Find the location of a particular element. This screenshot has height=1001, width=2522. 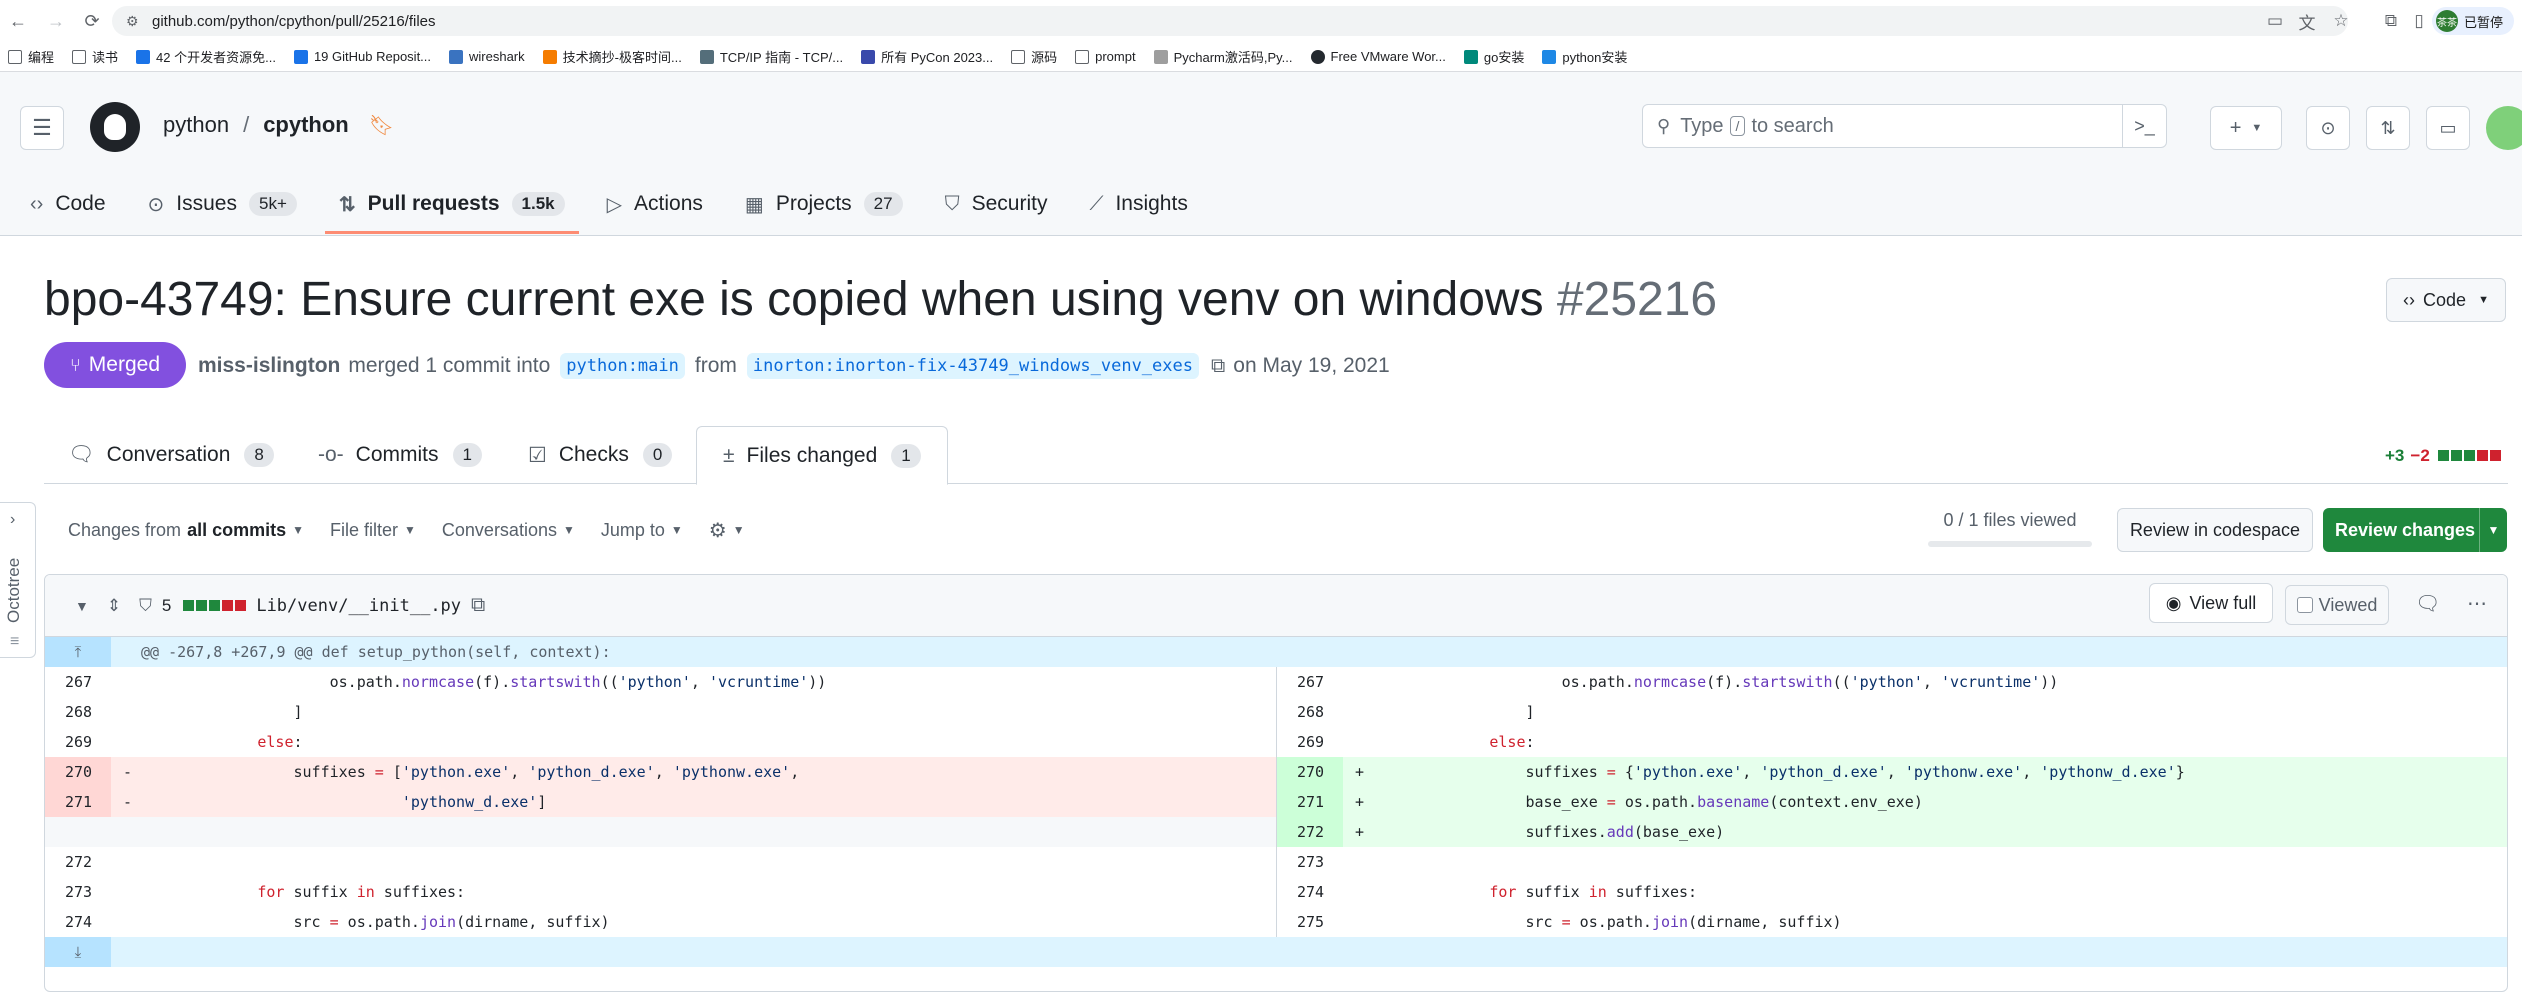

bookmark-item: prompt is located at coordinates (1105, 56).